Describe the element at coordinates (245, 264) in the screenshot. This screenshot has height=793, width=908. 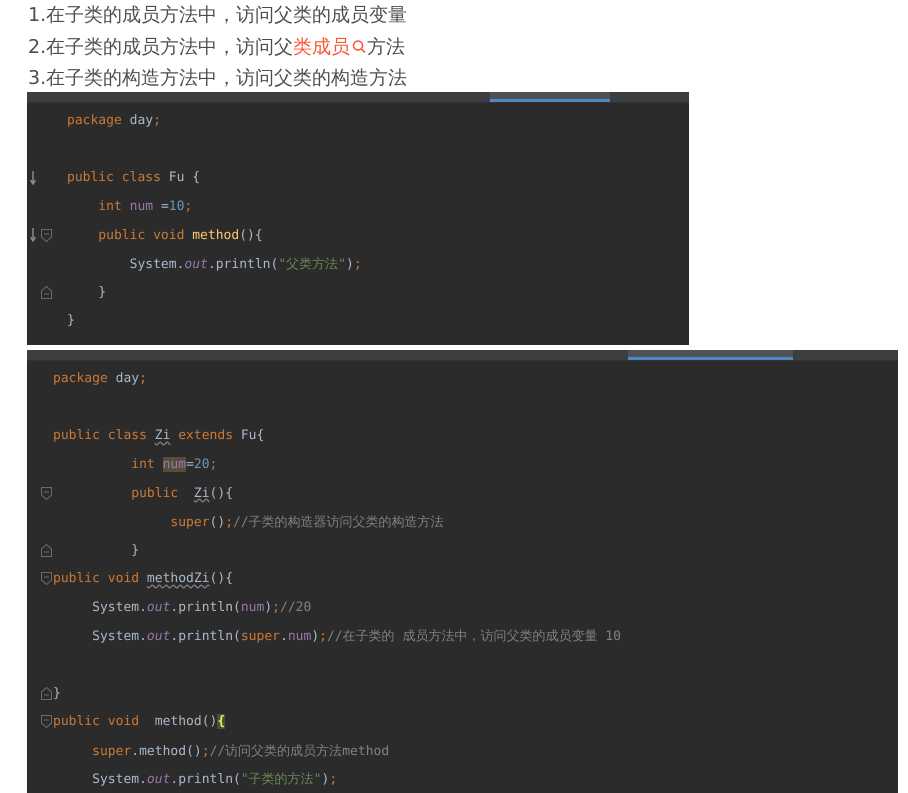
I see `code-line: System.out.println("父类方法");` at that location.